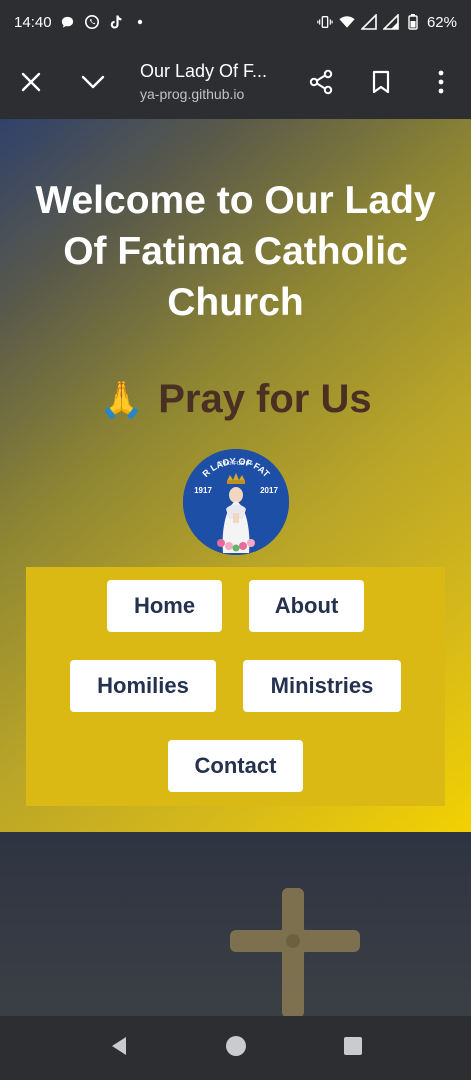 This screenshot has height=1080, width=471. What do you see at coordinates (265, 399) in the screenshot?
I see `pray-text: Pray for Us` at bounding box center [265, 399].